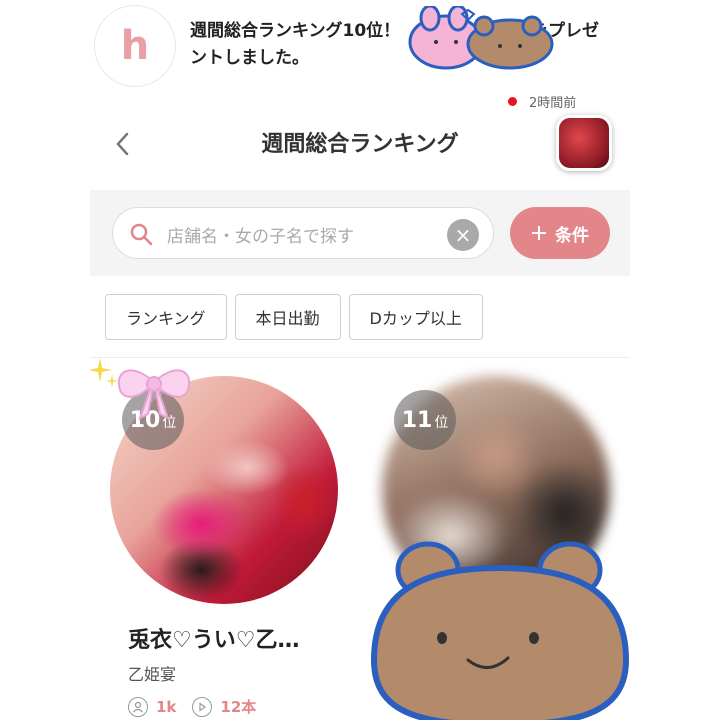 The width and height of the screenshot is (720, 720). I want to click on close-icon: ×, so click(463, 235).